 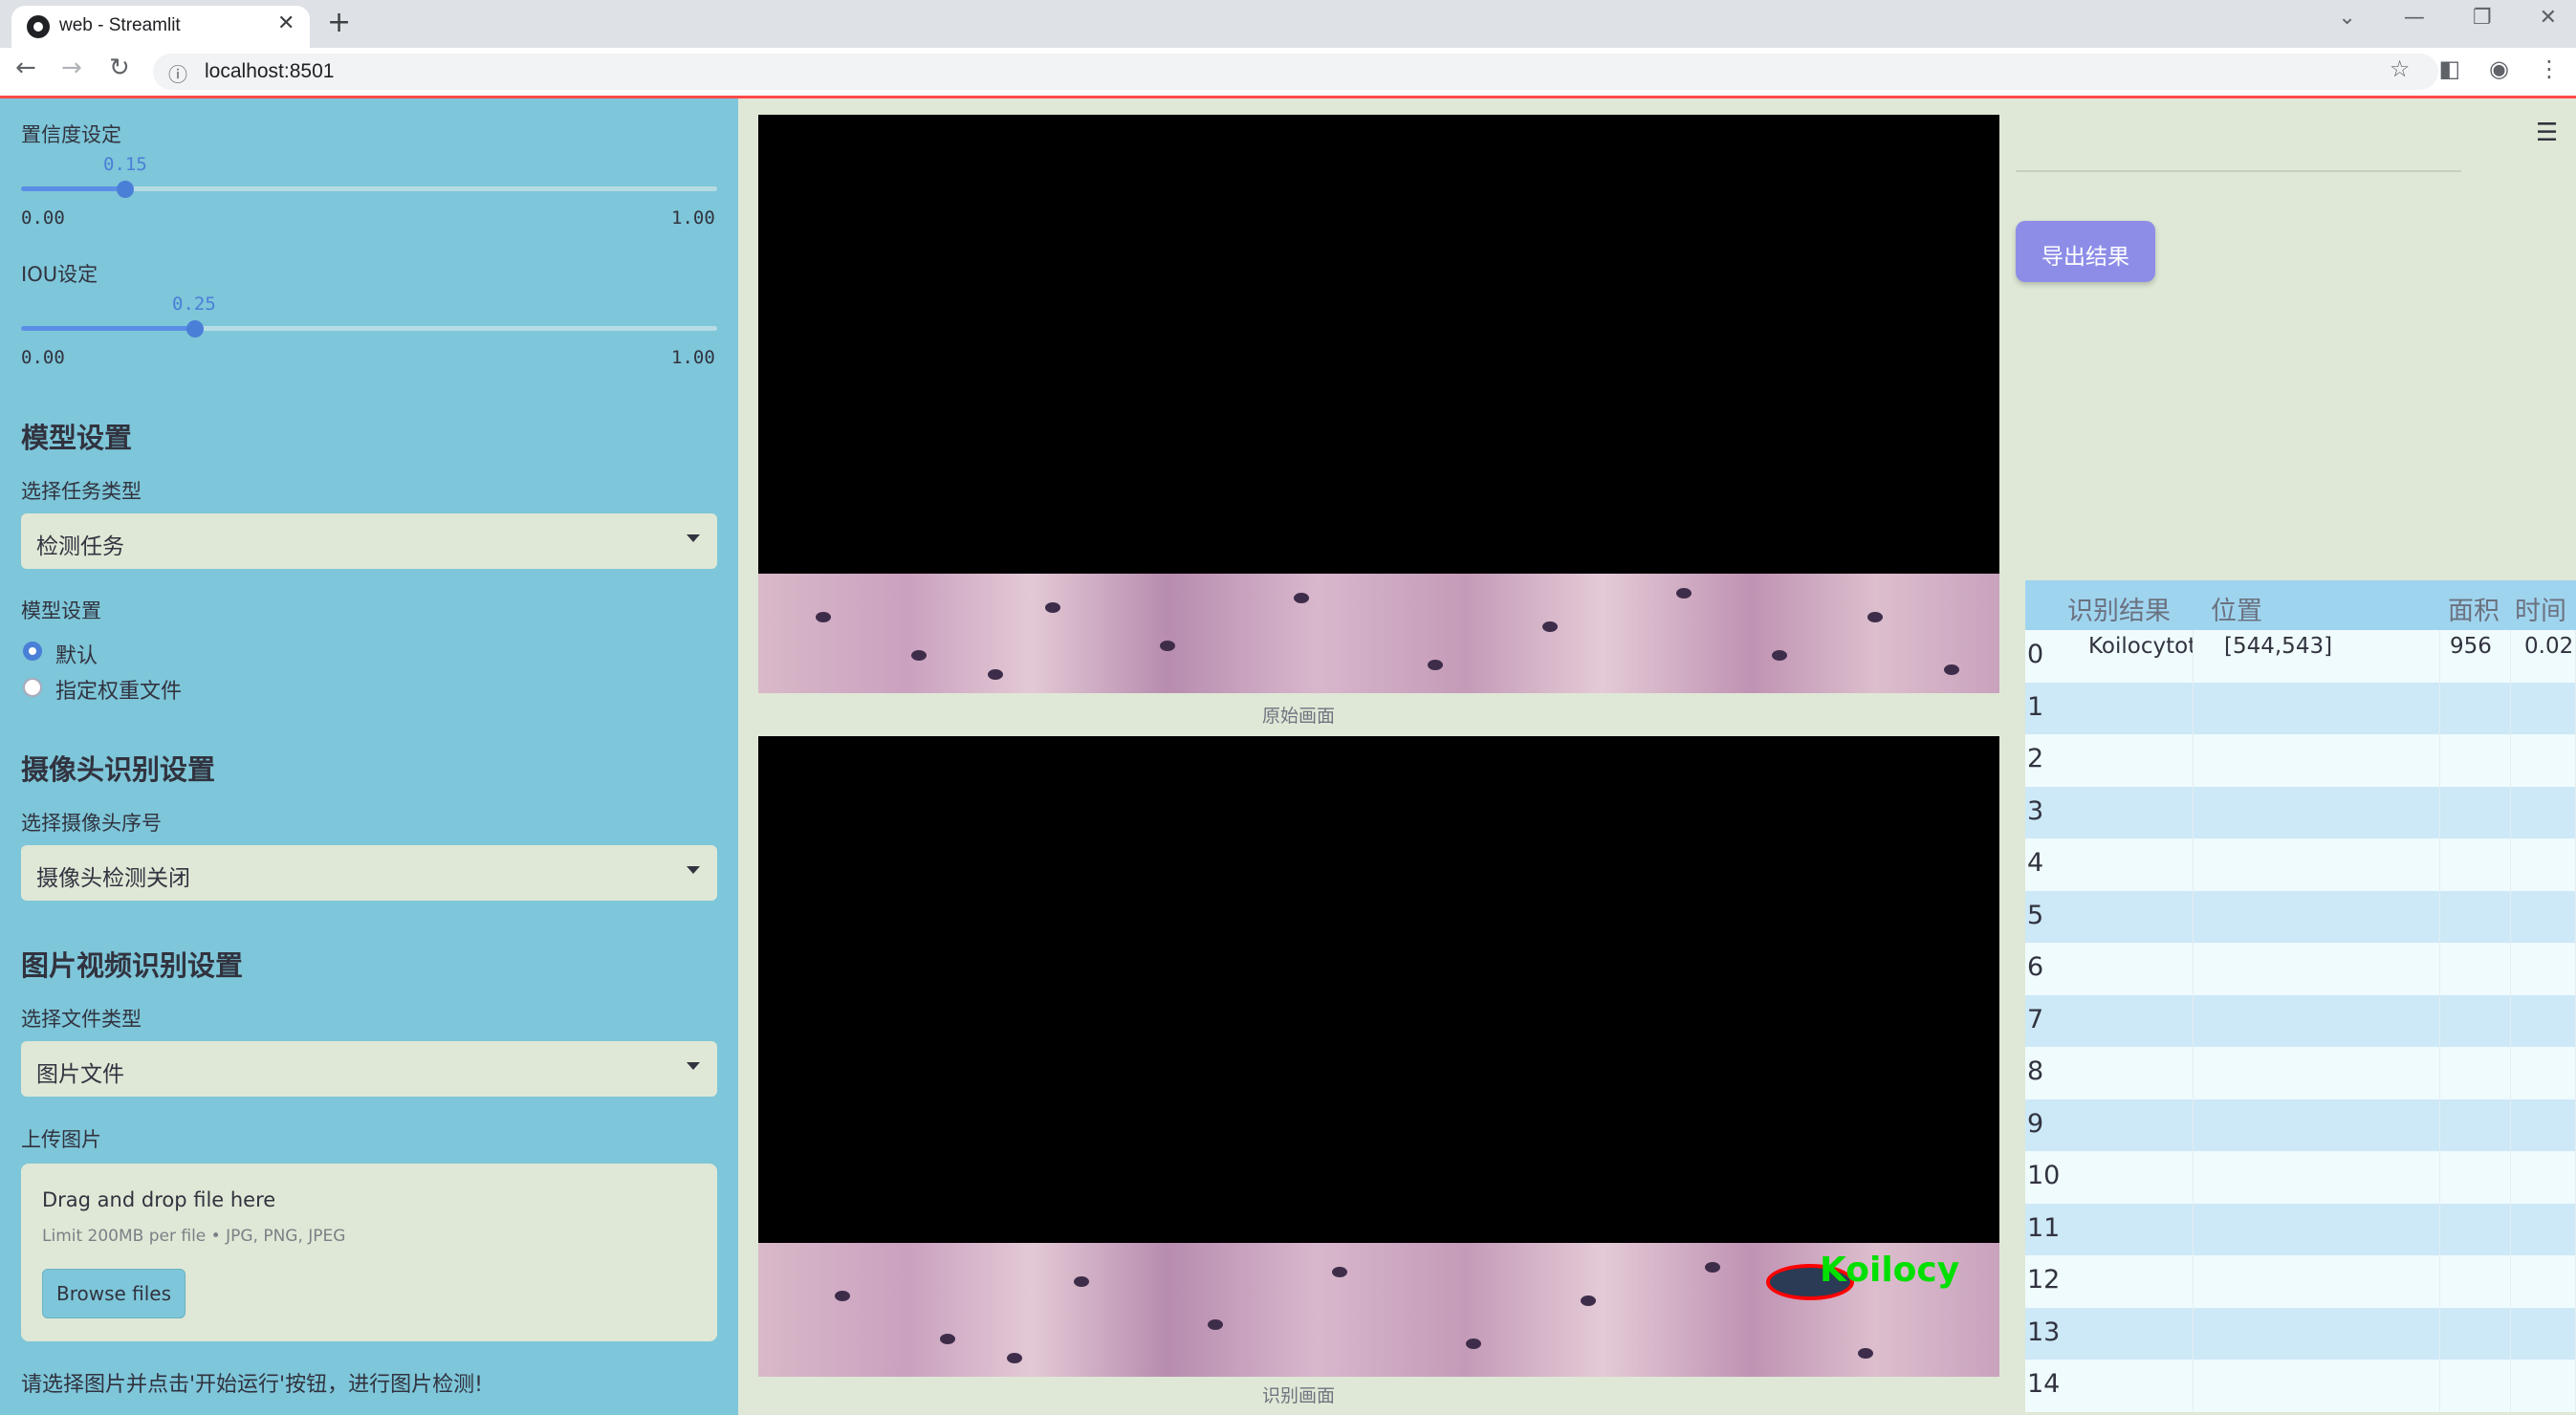 What do you see at coordinates (2499, 69) in the screenshot?
I see `profile-icon: ◉` at bounding box center [2499, 69].